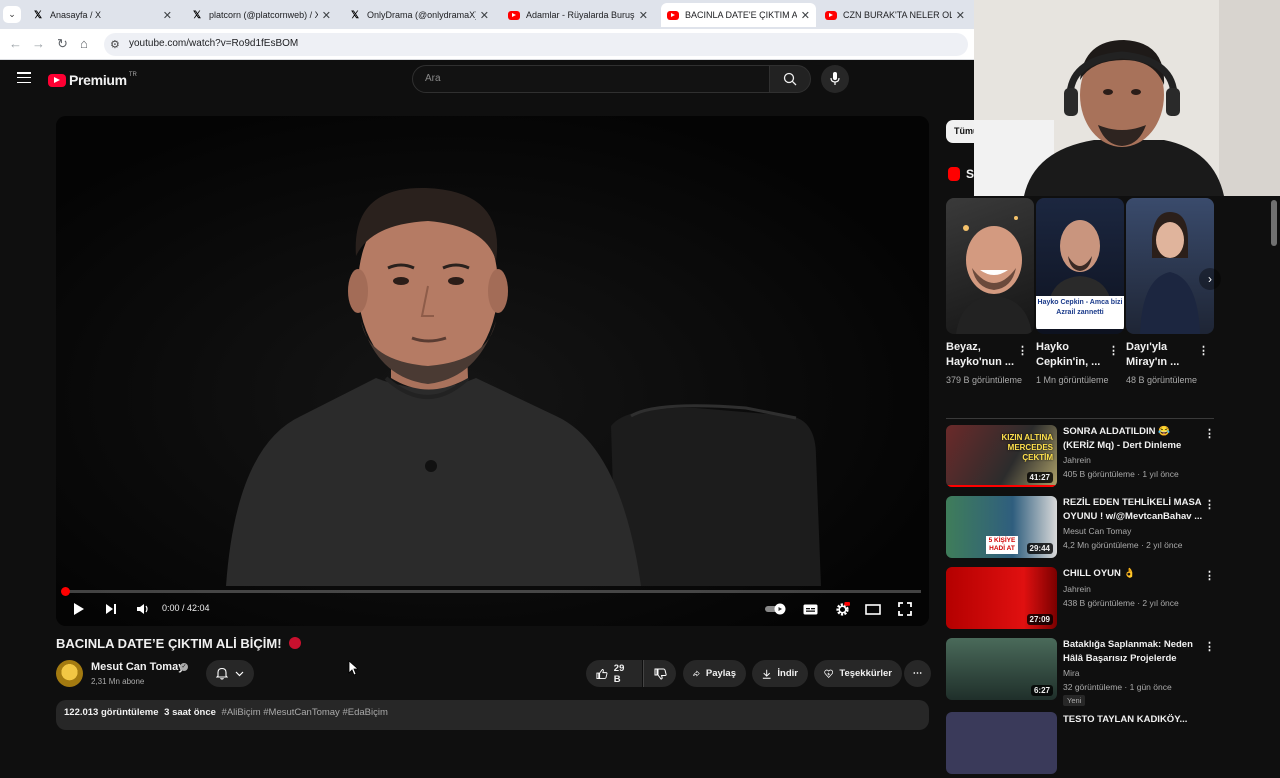 The width and height of the screenshot is (1280, 778). What do you see at coordinates (776, 609) in the screenshot?
I see `autoplay-toggle` at bounding box center [776, 609].